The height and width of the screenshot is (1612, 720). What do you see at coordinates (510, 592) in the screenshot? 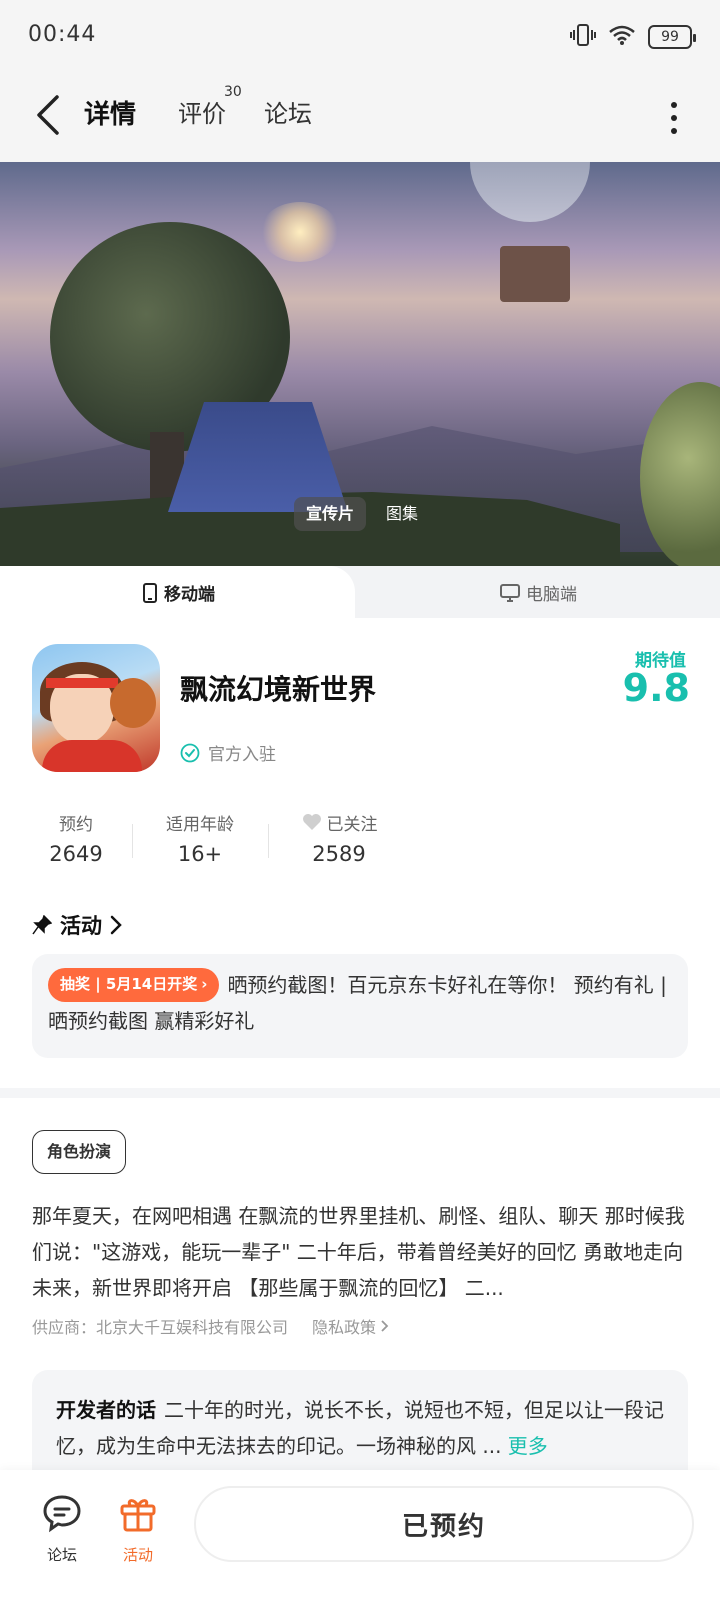
I see `monitor-icon` at bounding box center [510, 592].